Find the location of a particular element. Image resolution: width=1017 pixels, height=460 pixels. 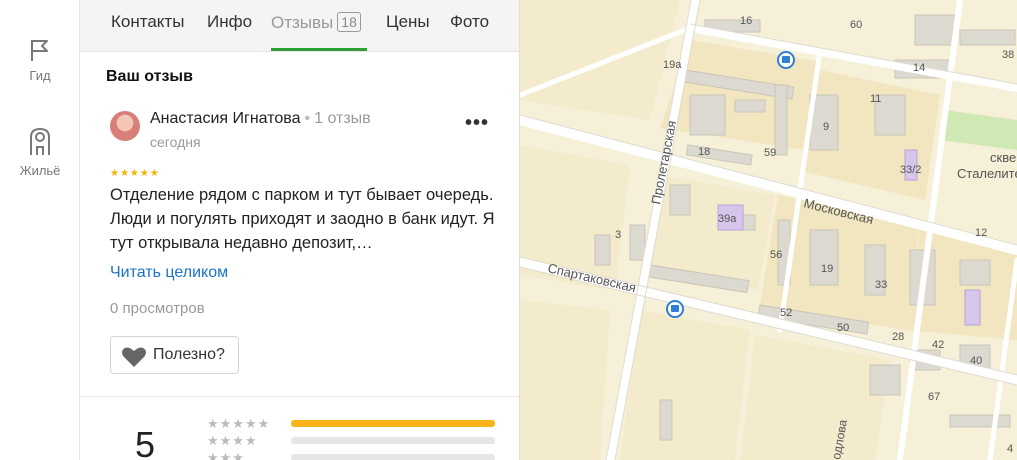

distribution-stars-5: ★★★★★ is located at coordinates (239, 423).